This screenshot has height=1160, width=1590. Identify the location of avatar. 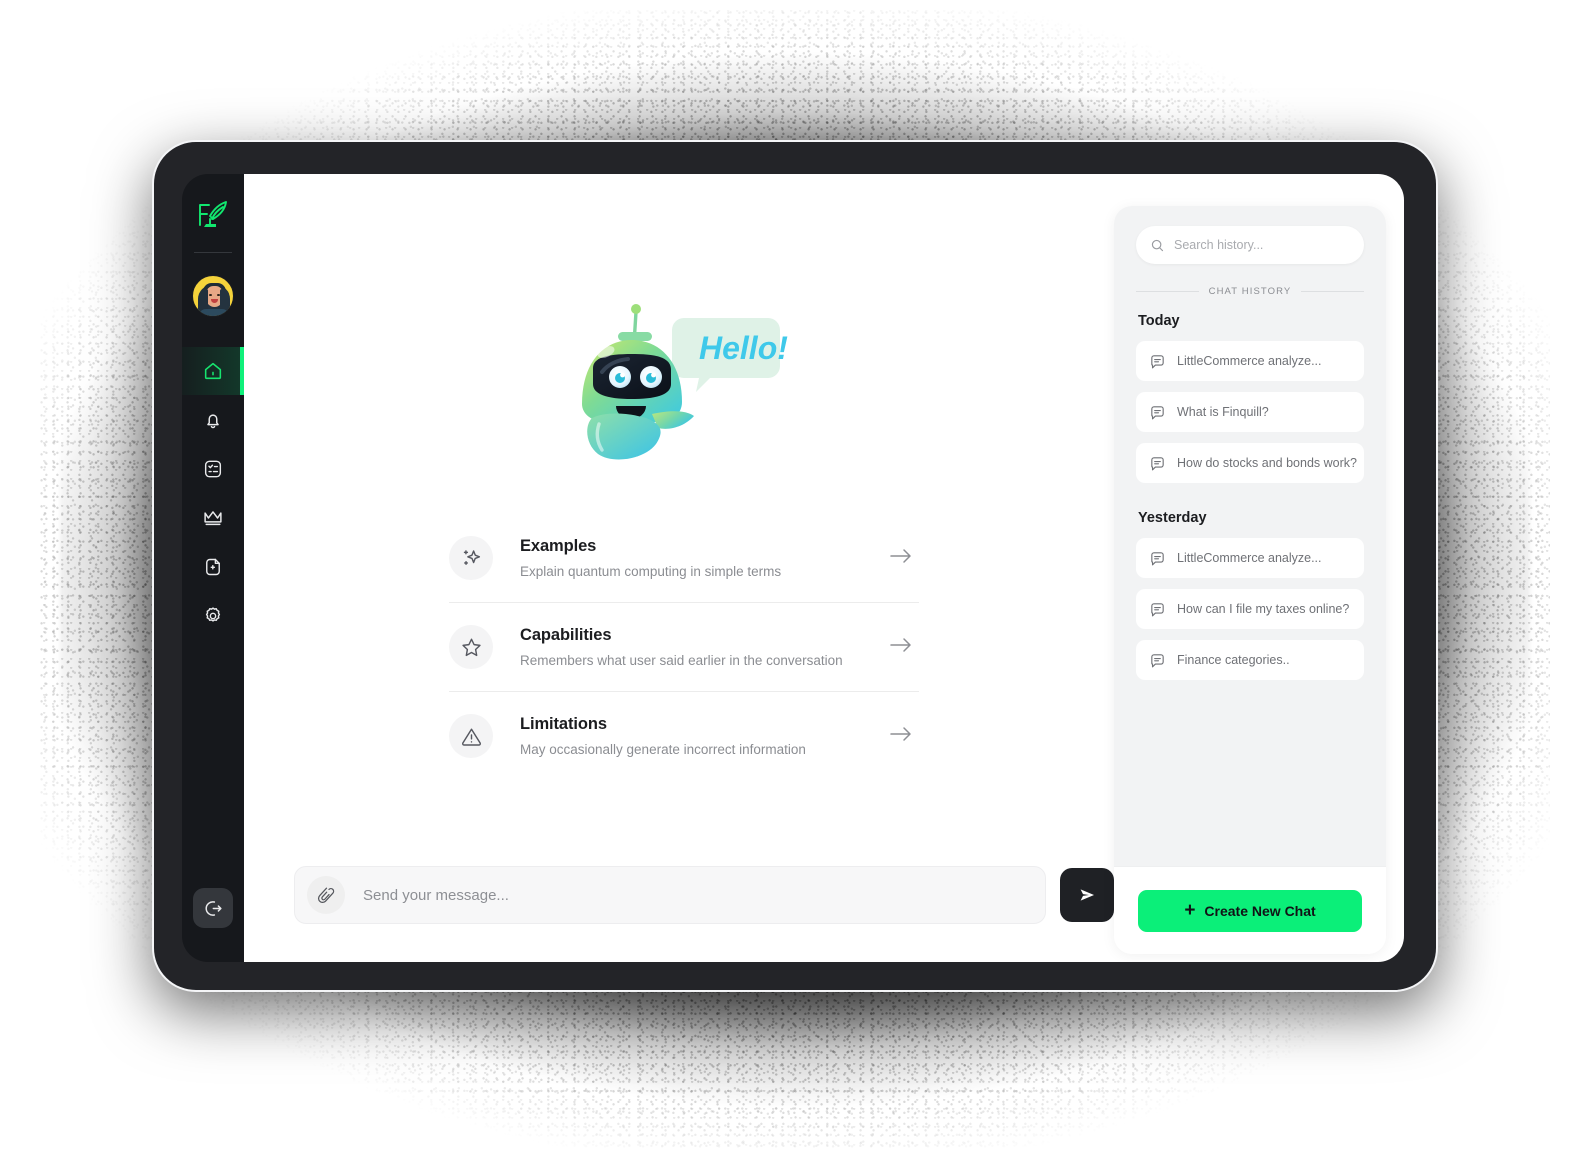
(213, 296).